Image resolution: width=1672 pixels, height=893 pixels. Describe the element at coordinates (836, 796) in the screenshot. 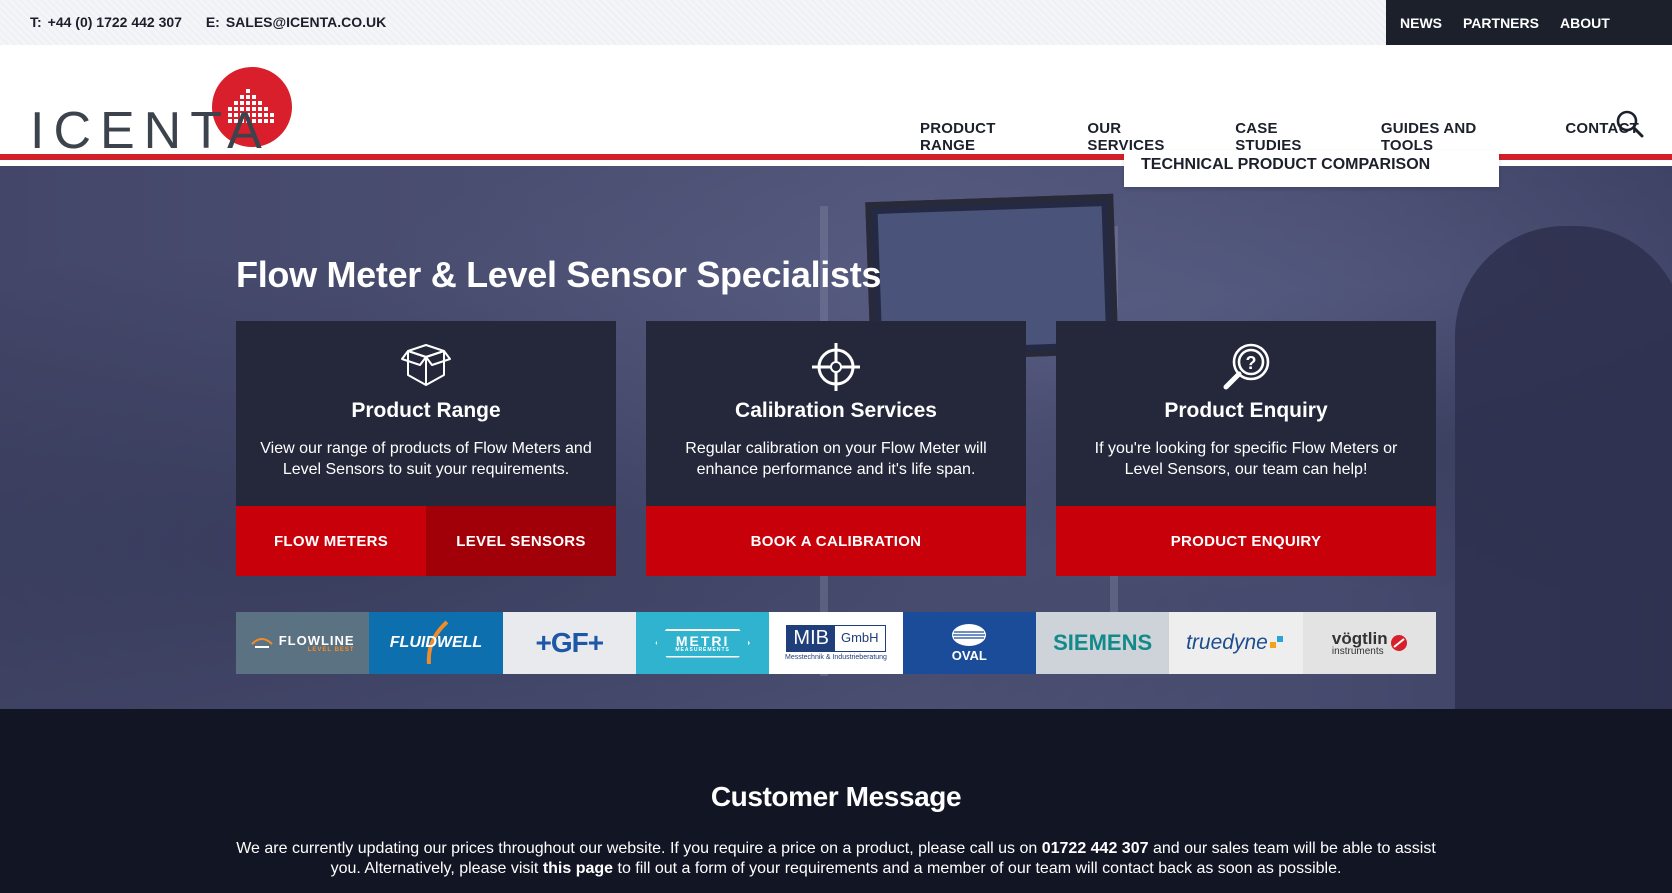

I see `customer-message-title: Customer Message` at that location.